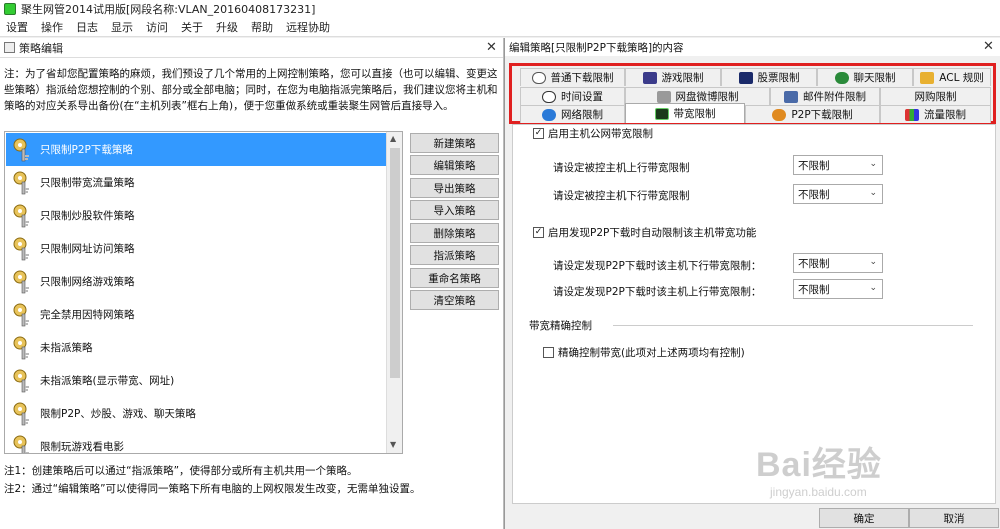  I want to click on menu-remote-help: 远程协助, so click(308, 27).